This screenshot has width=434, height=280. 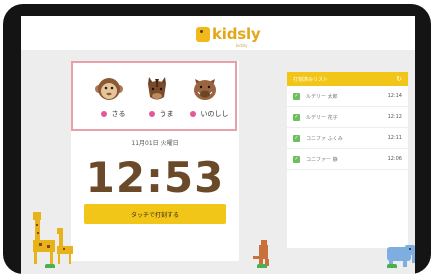 I want to click on date-display: 11月01日 火曜日, so click(x=155, y=143).